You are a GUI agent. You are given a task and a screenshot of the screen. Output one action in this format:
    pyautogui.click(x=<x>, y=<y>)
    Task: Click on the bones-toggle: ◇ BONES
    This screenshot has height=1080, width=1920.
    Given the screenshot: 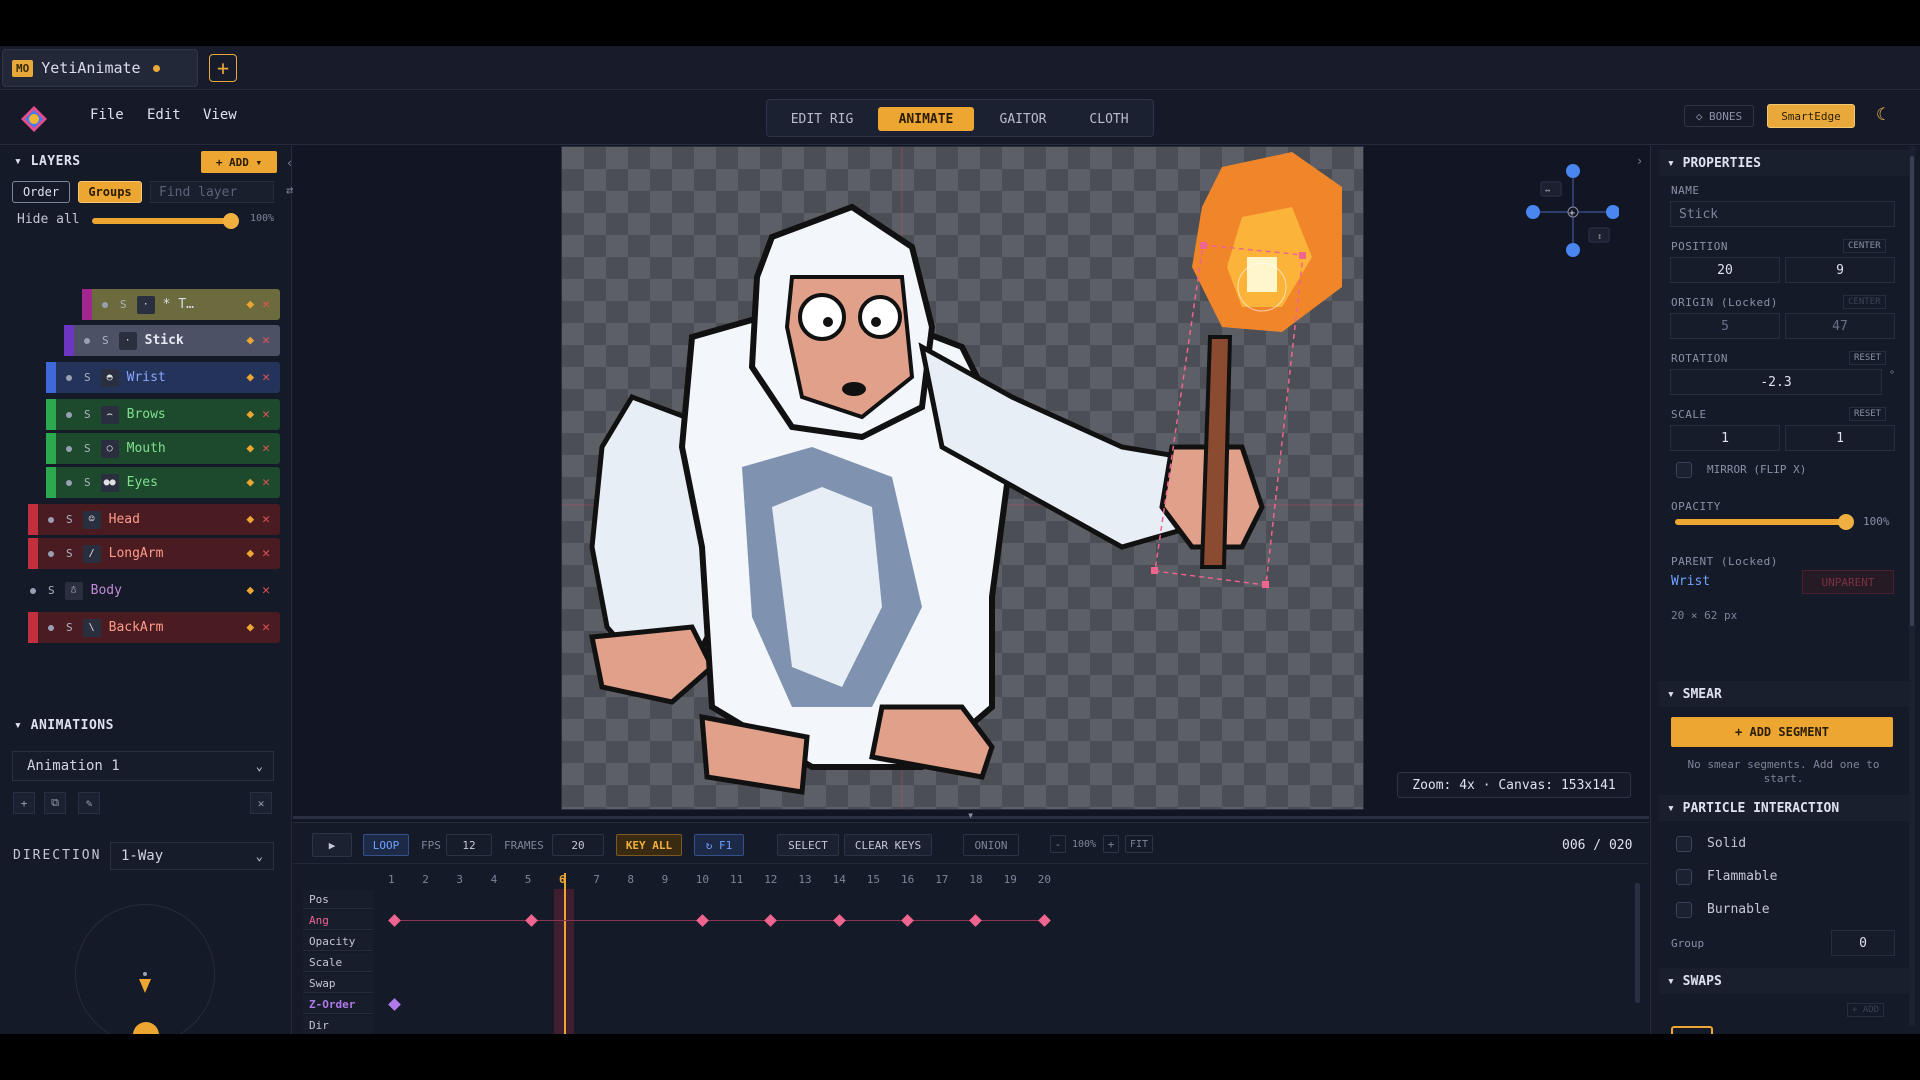 What is the action you would take?
    pyautogui.click(x=1719, y=116)
    